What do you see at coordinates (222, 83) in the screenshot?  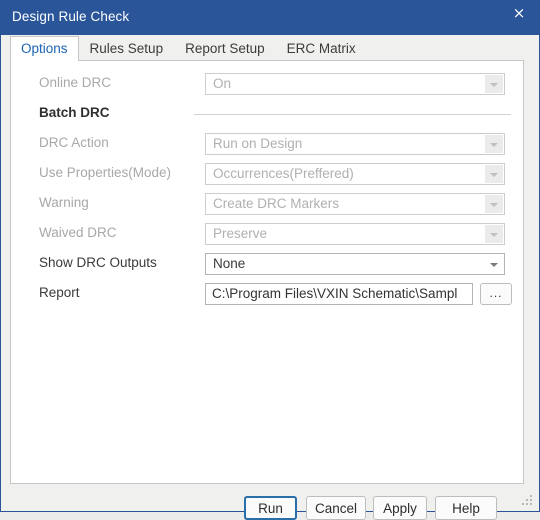 I see `combo-value-online-drc: On` at bounding box center [222, 83].